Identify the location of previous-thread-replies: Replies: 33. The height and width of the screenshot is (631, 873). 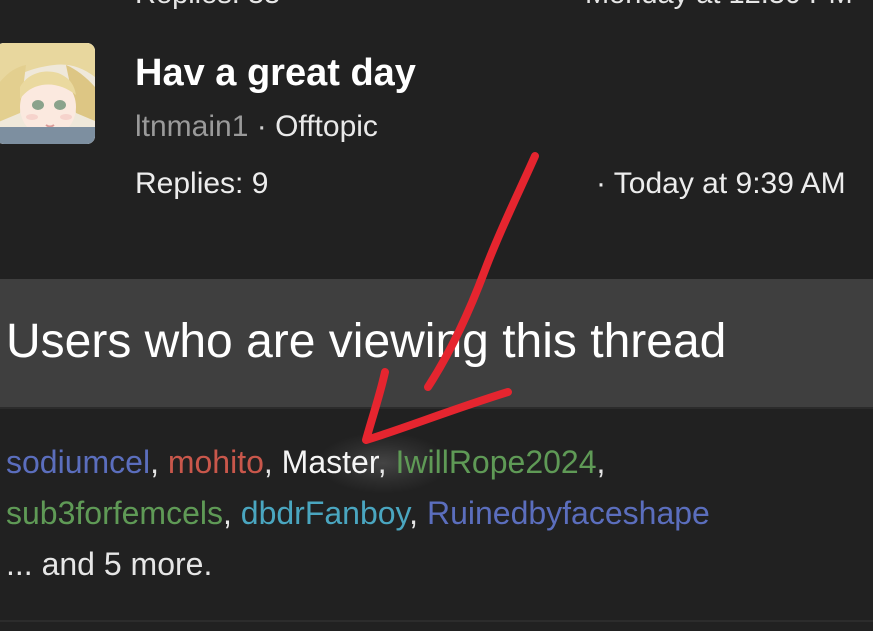
(207, 5).